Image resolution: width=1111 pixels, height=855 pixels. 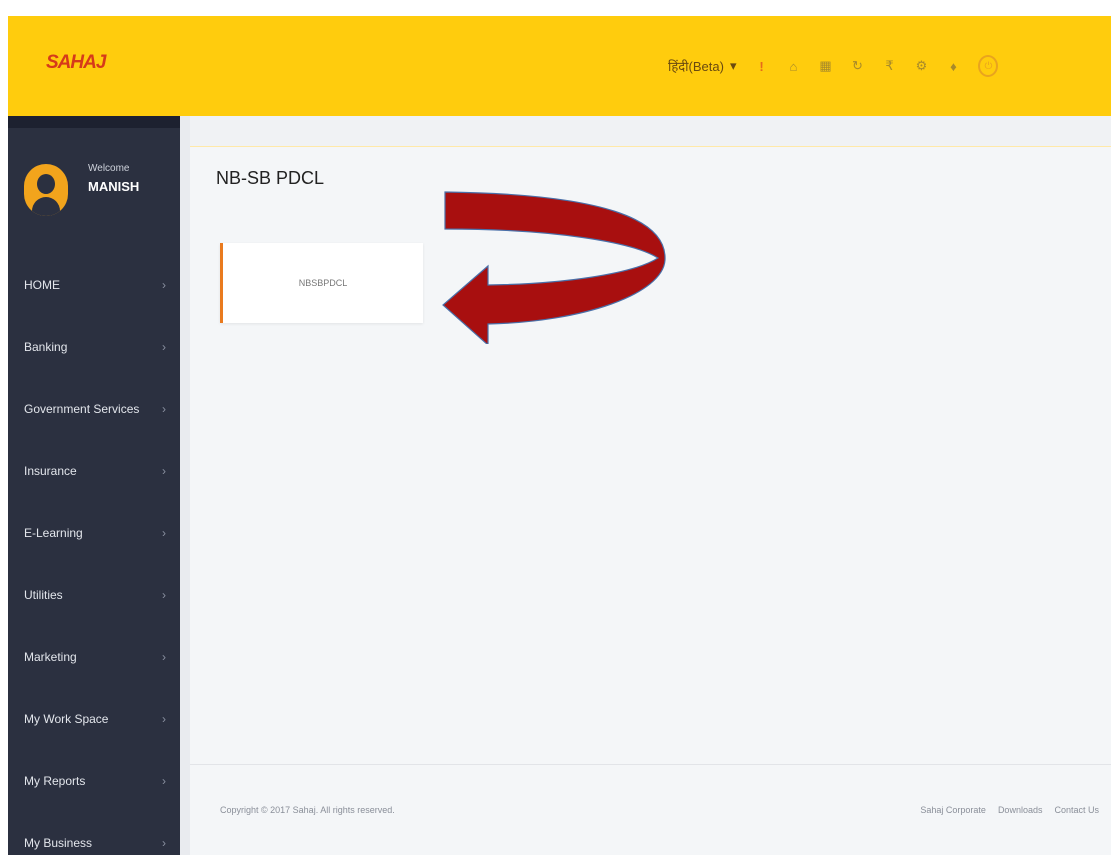 I want to click on avatar-body, so click(x=46, y=206).